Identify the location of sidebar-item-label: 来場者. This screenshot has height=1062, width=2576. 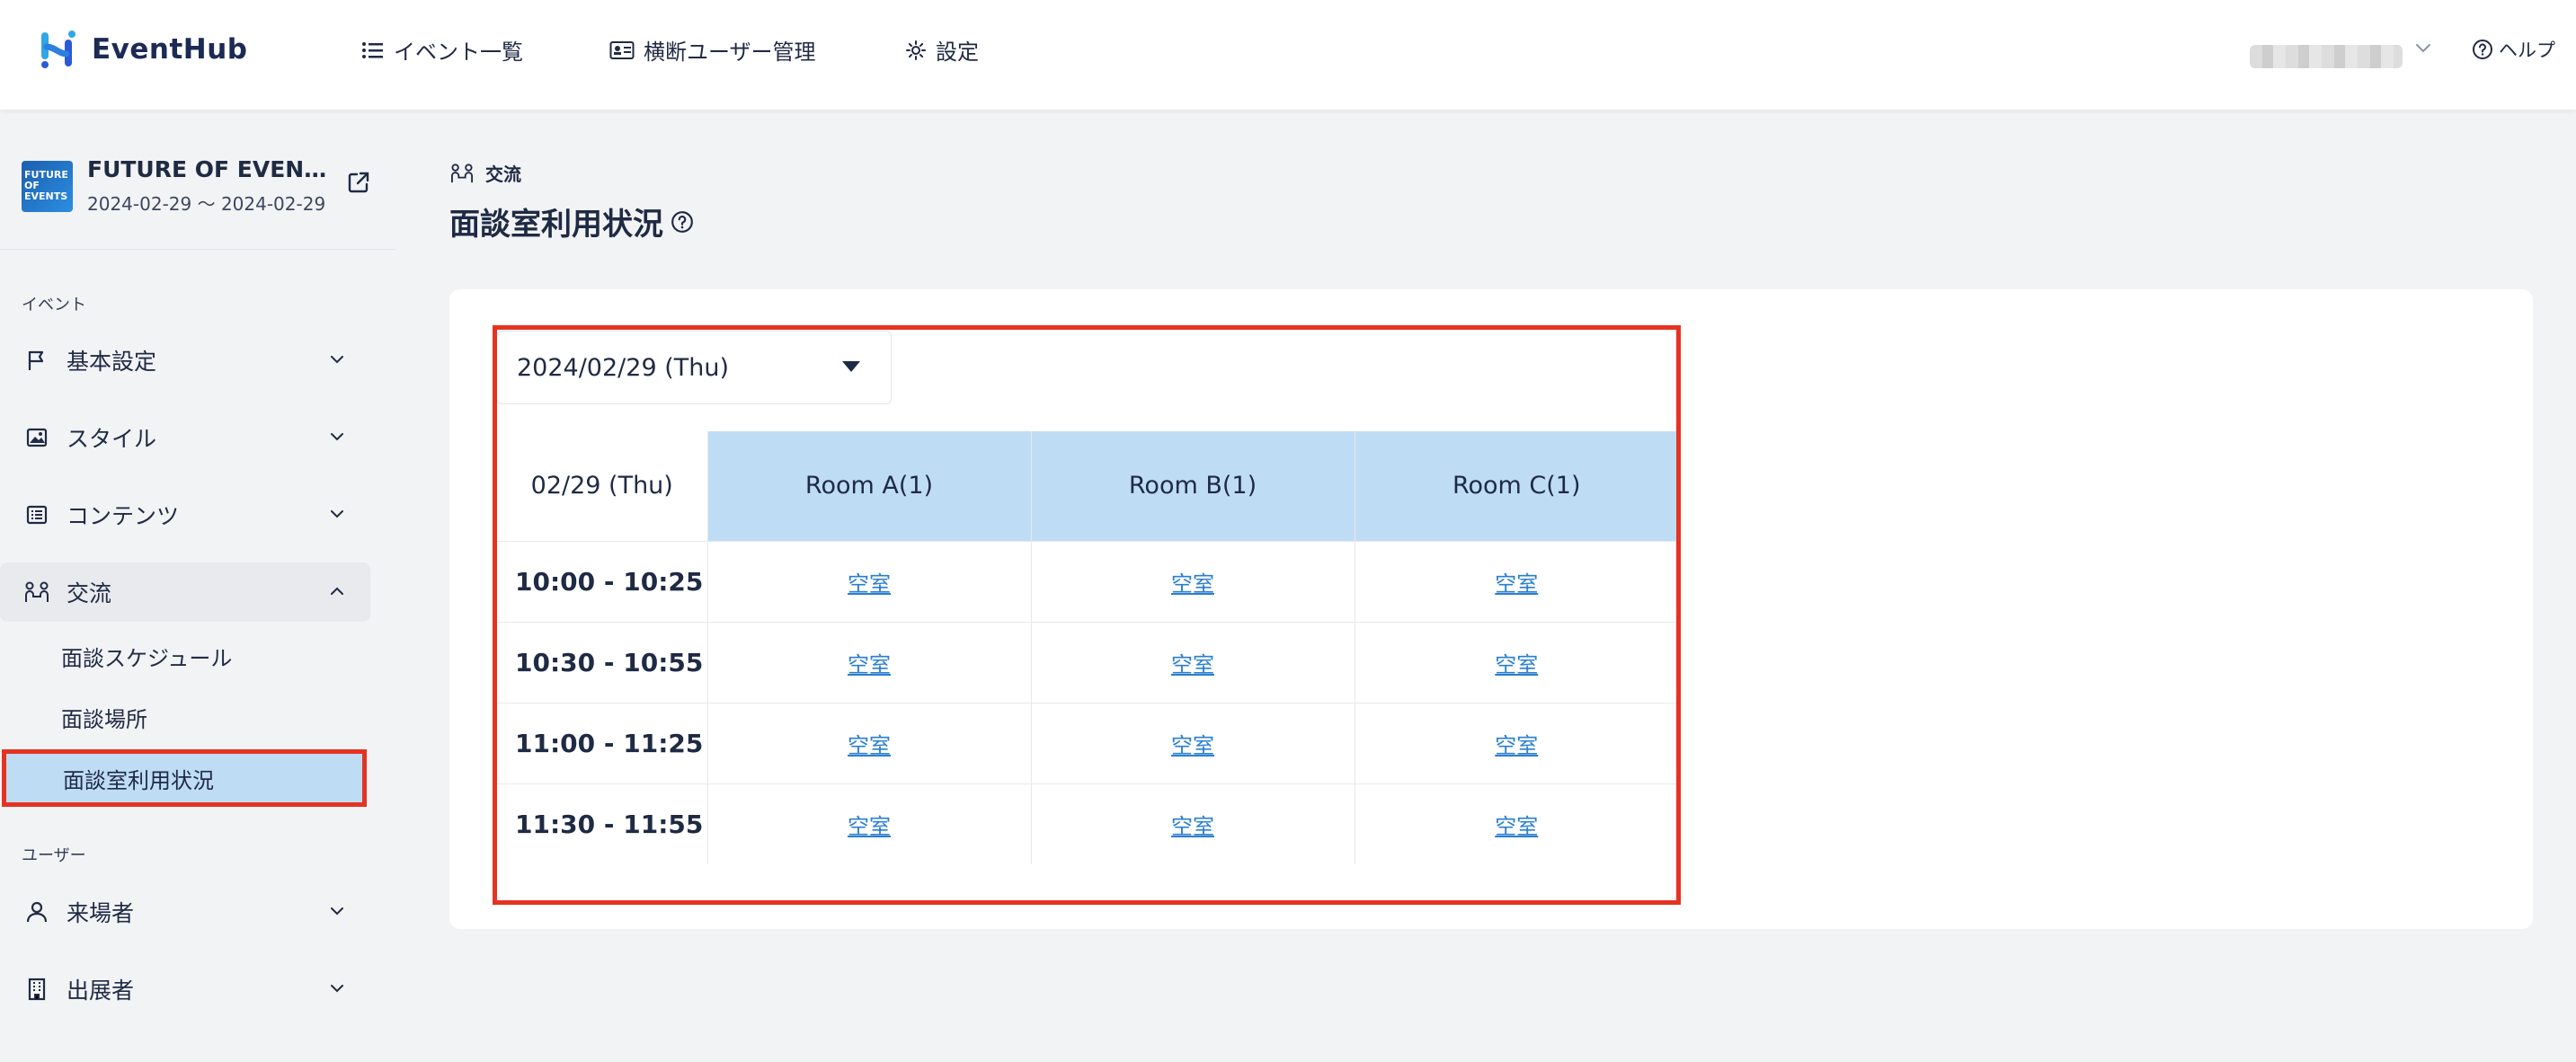
(101, 913).